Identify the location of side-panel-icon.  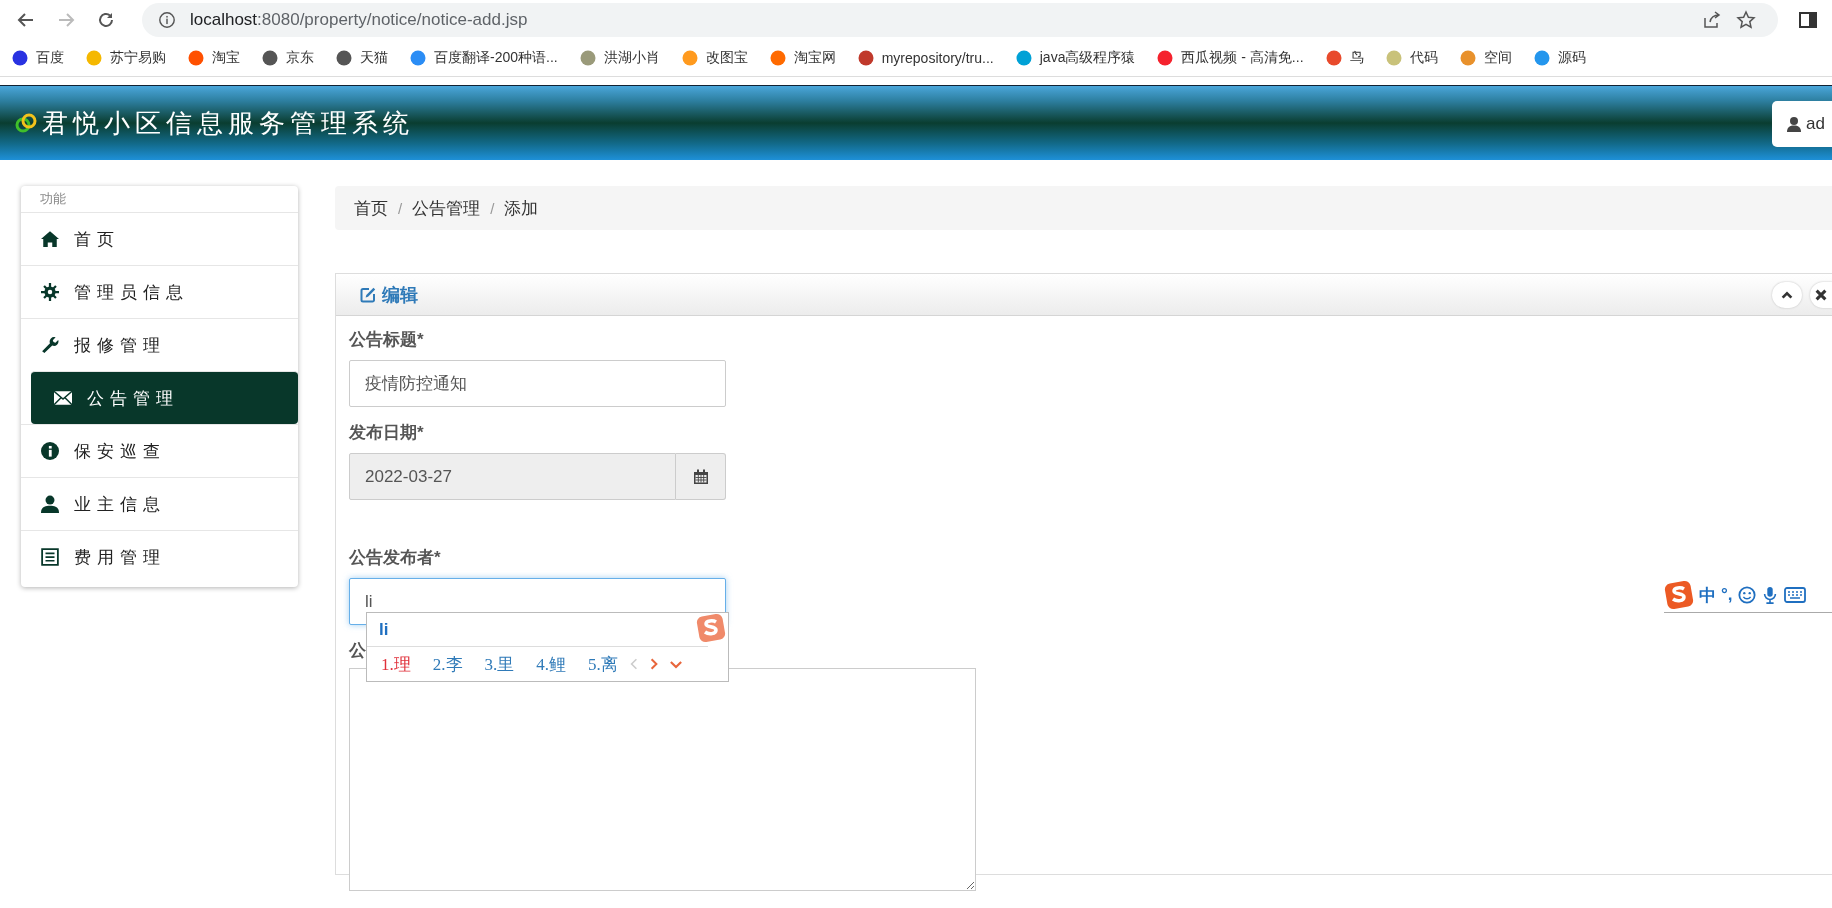
(1808, 20).